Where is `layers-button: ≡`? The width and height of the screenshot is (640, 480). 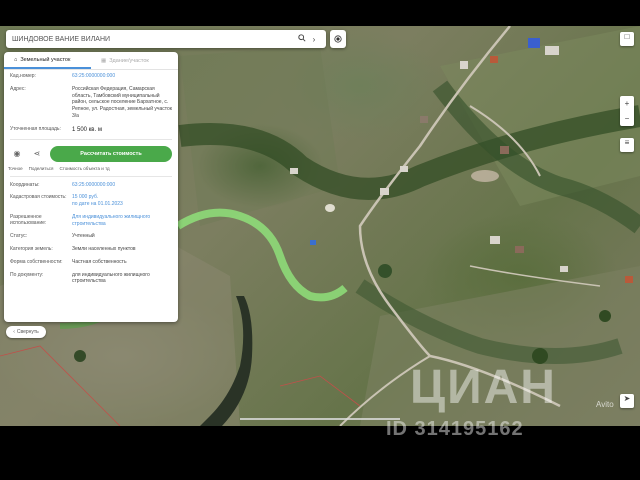 layers-button: ≡ is located at coordinates (627, 145).